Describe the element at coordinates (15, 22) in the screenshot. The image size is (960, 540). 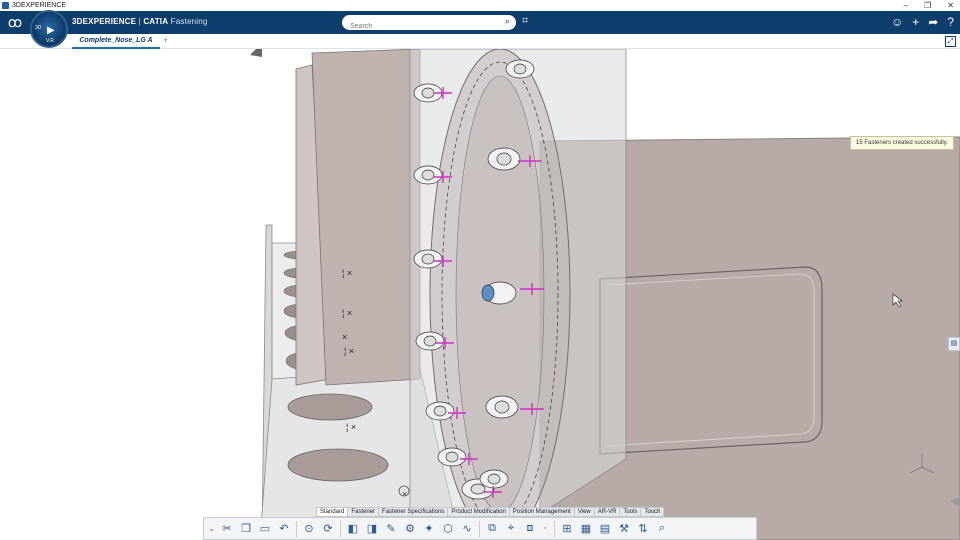
I see `dassault-logo-icon: ꝏ` at that location.